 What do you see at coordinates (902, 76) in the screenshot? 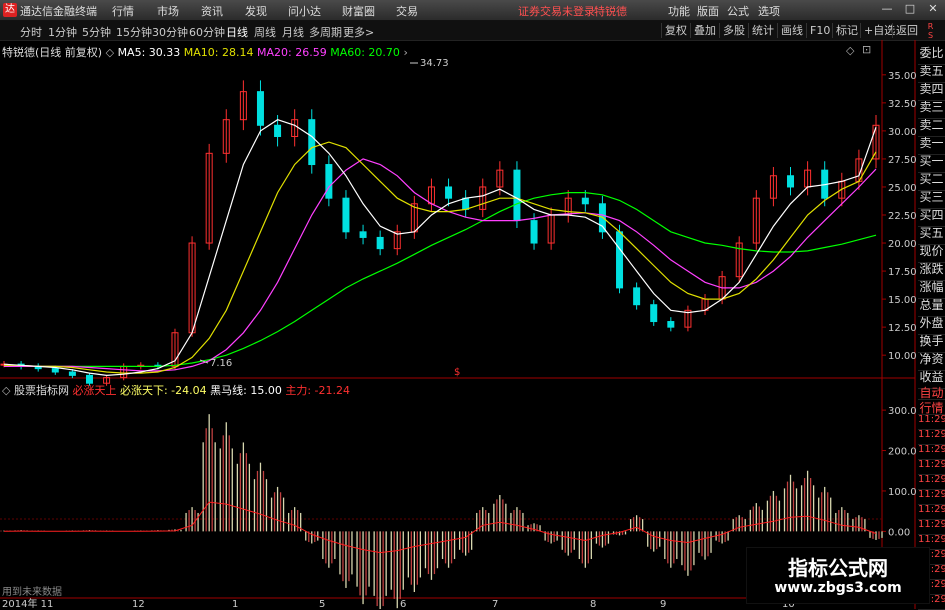
I see `price-tick-label: 35.00` at bounding box center [902, 76].